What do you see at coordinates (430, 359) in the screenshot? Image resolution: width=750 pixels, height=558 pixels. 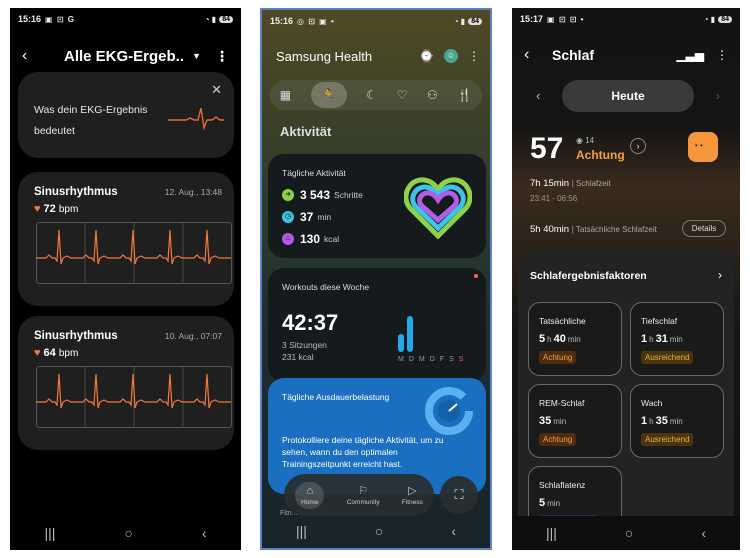 I see `weekday-labels: M D M D F S S` at bounding box center [430, 359].